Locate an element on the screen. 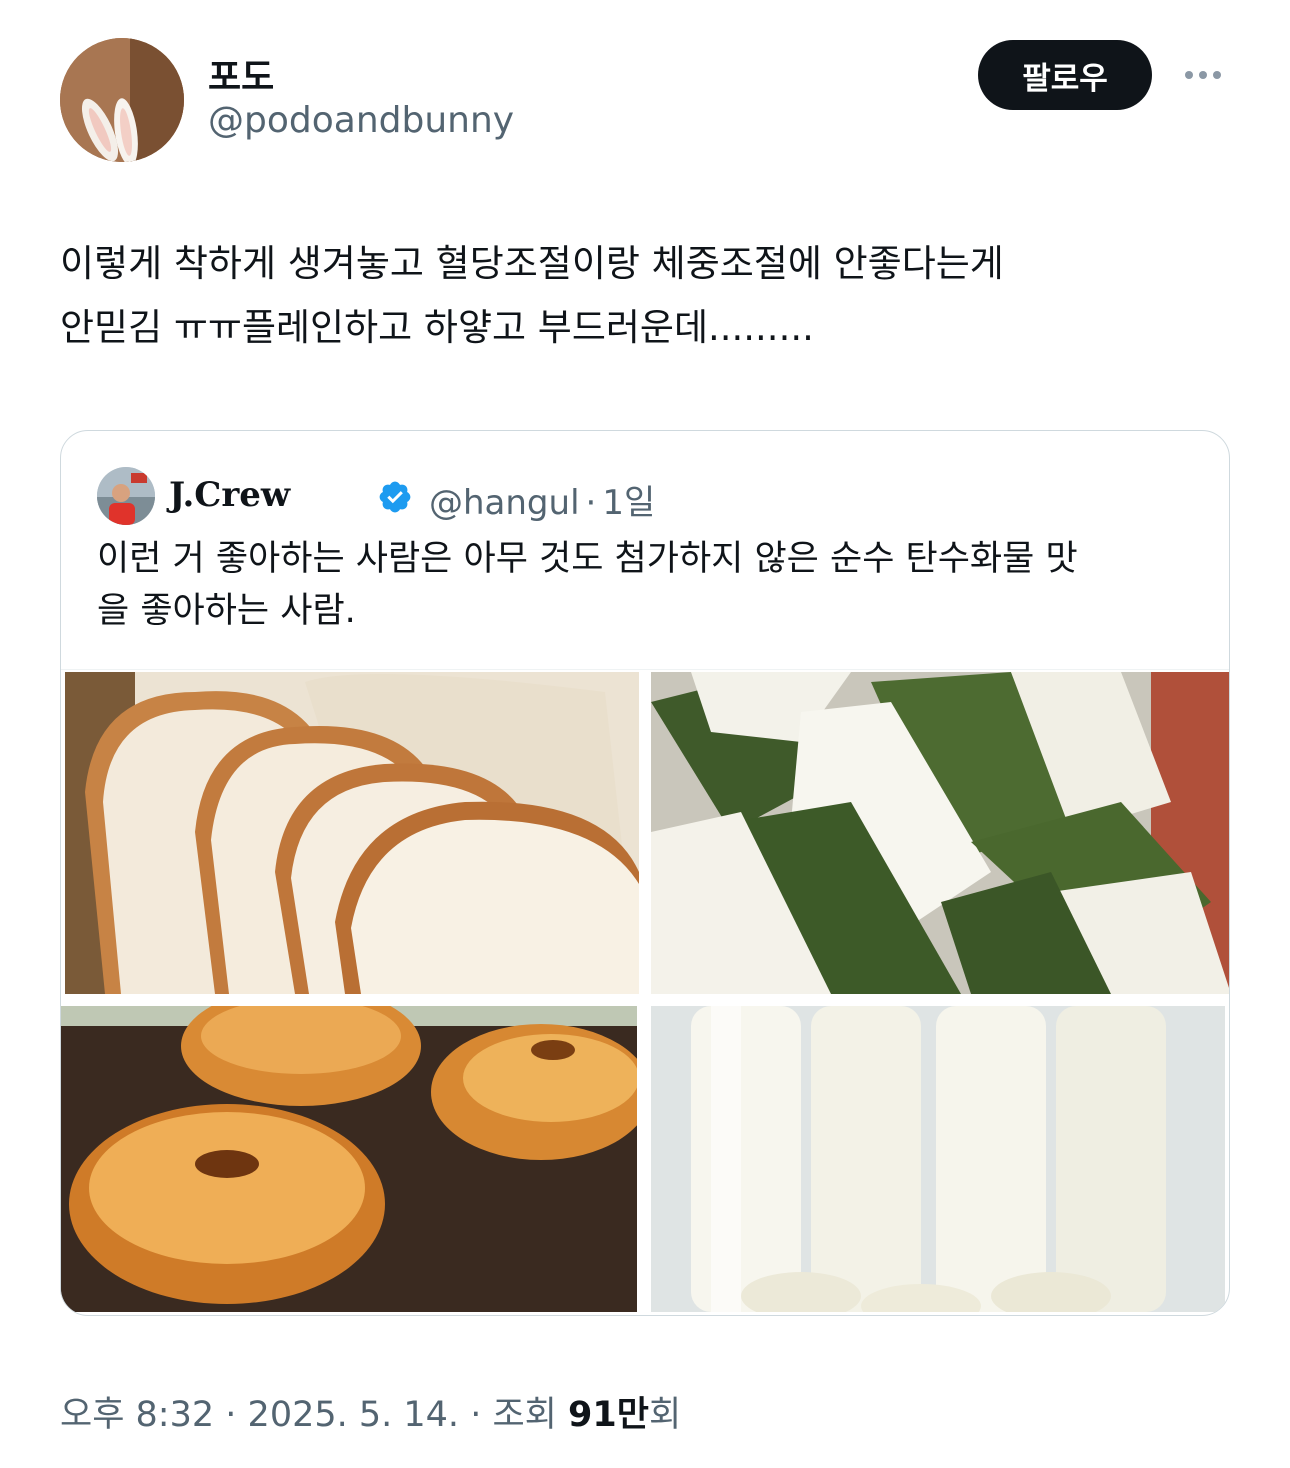 The height and width of the screenshot is (1468, 1290). tweet-footer: 오후 8:32 · 2025. 5. 14. · 조회 91만회 is located at coordinates (370, 1411).